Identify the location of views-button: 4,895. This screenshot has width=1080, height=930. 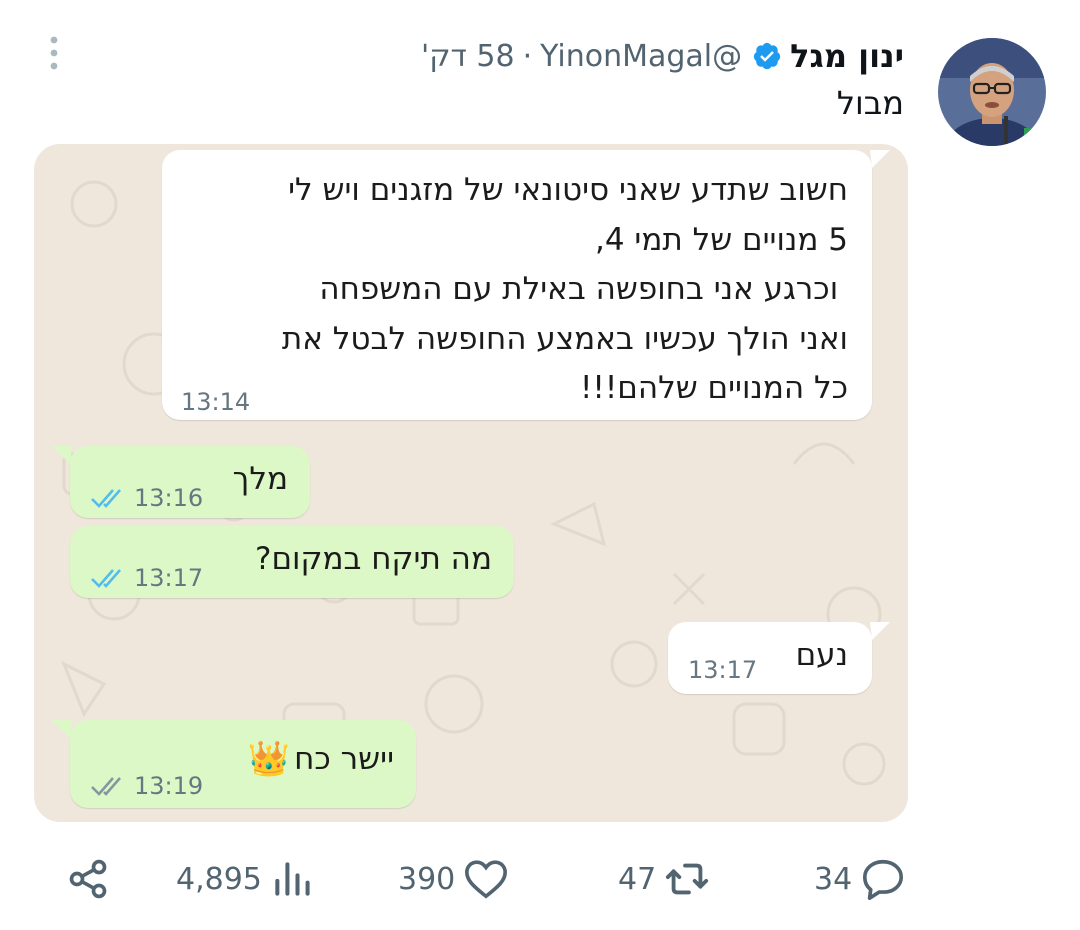
(245, 879).